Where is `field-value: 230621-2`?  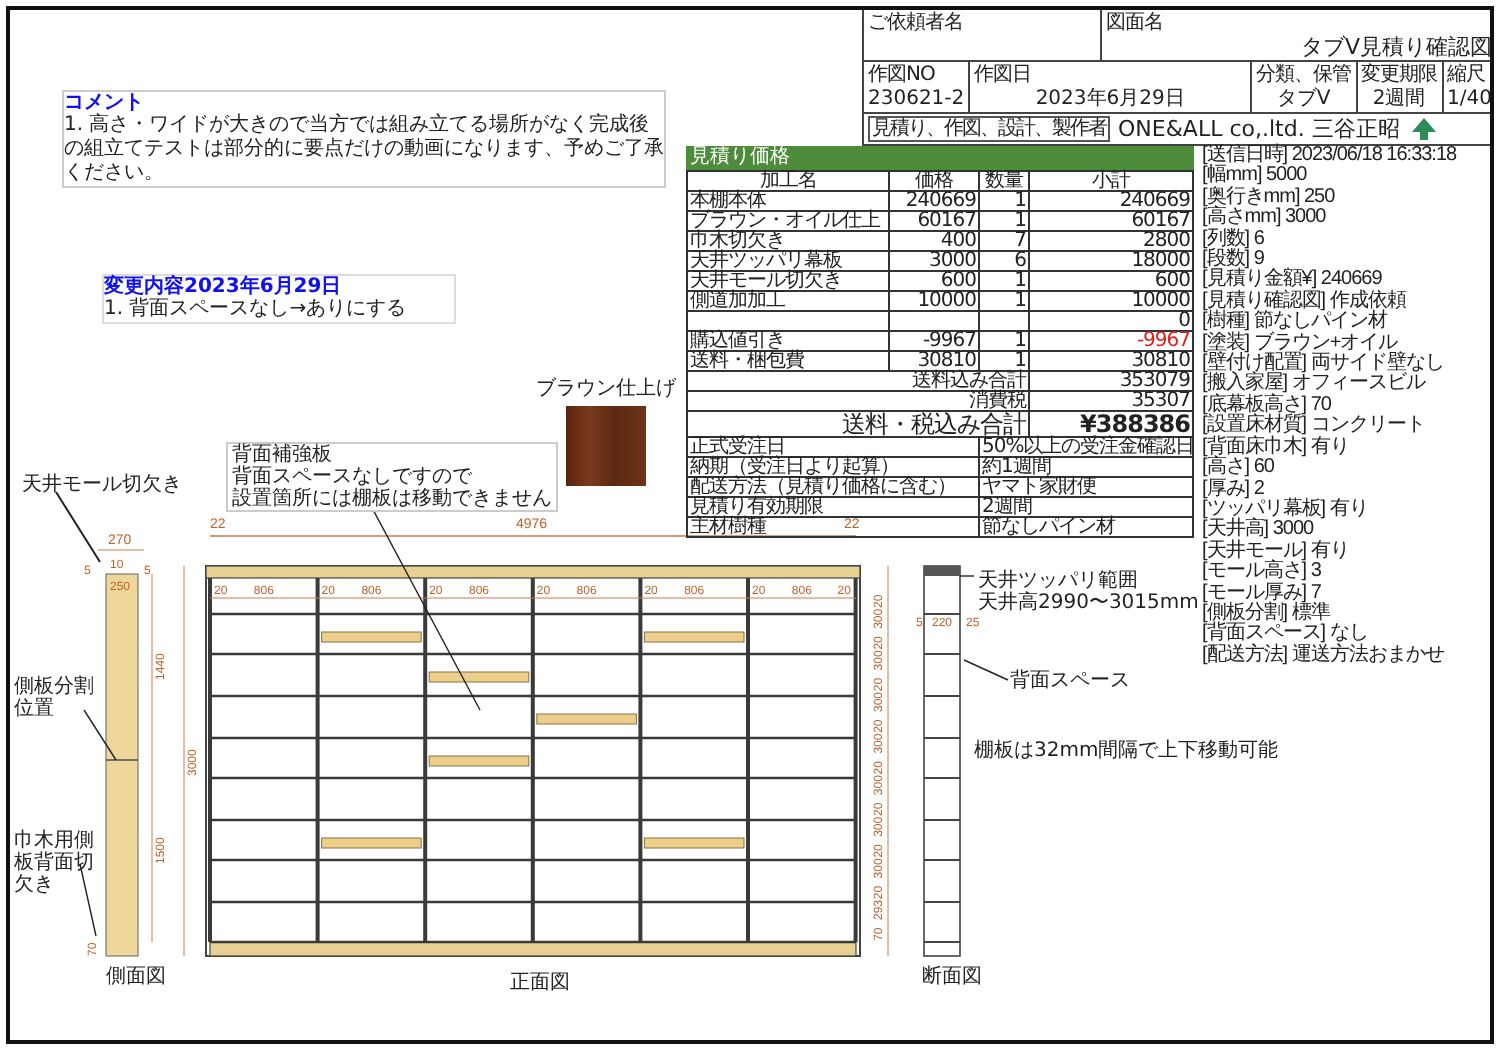
field-value: 230621-2 is located at coordinates (916, 99).